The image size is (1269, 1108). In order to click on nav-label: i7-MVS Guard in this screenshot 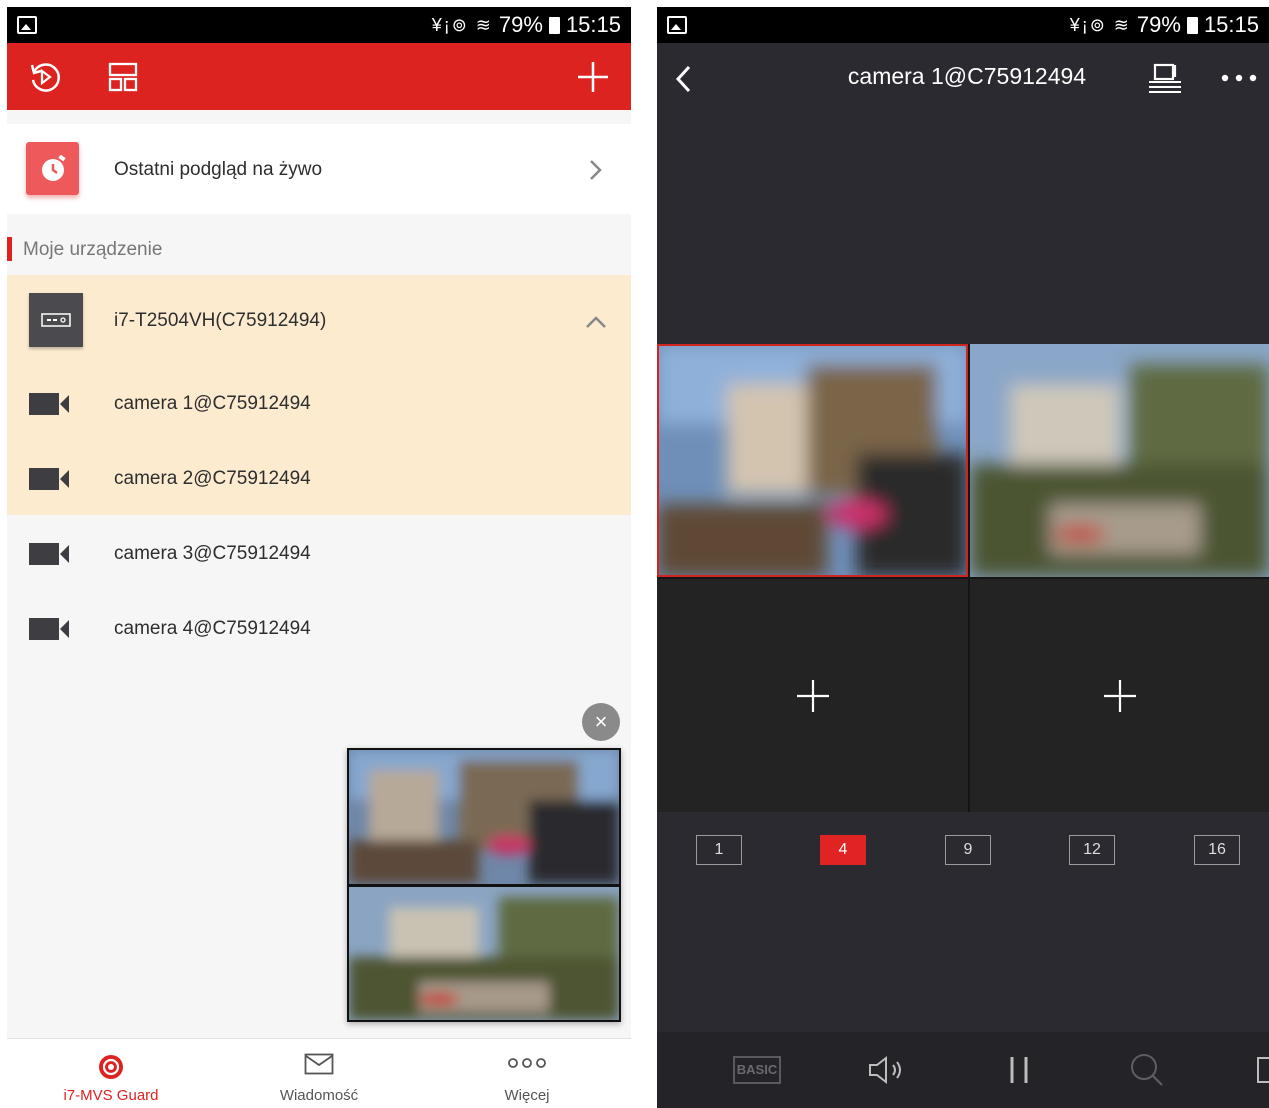, I will do `click(111, 1095)`.